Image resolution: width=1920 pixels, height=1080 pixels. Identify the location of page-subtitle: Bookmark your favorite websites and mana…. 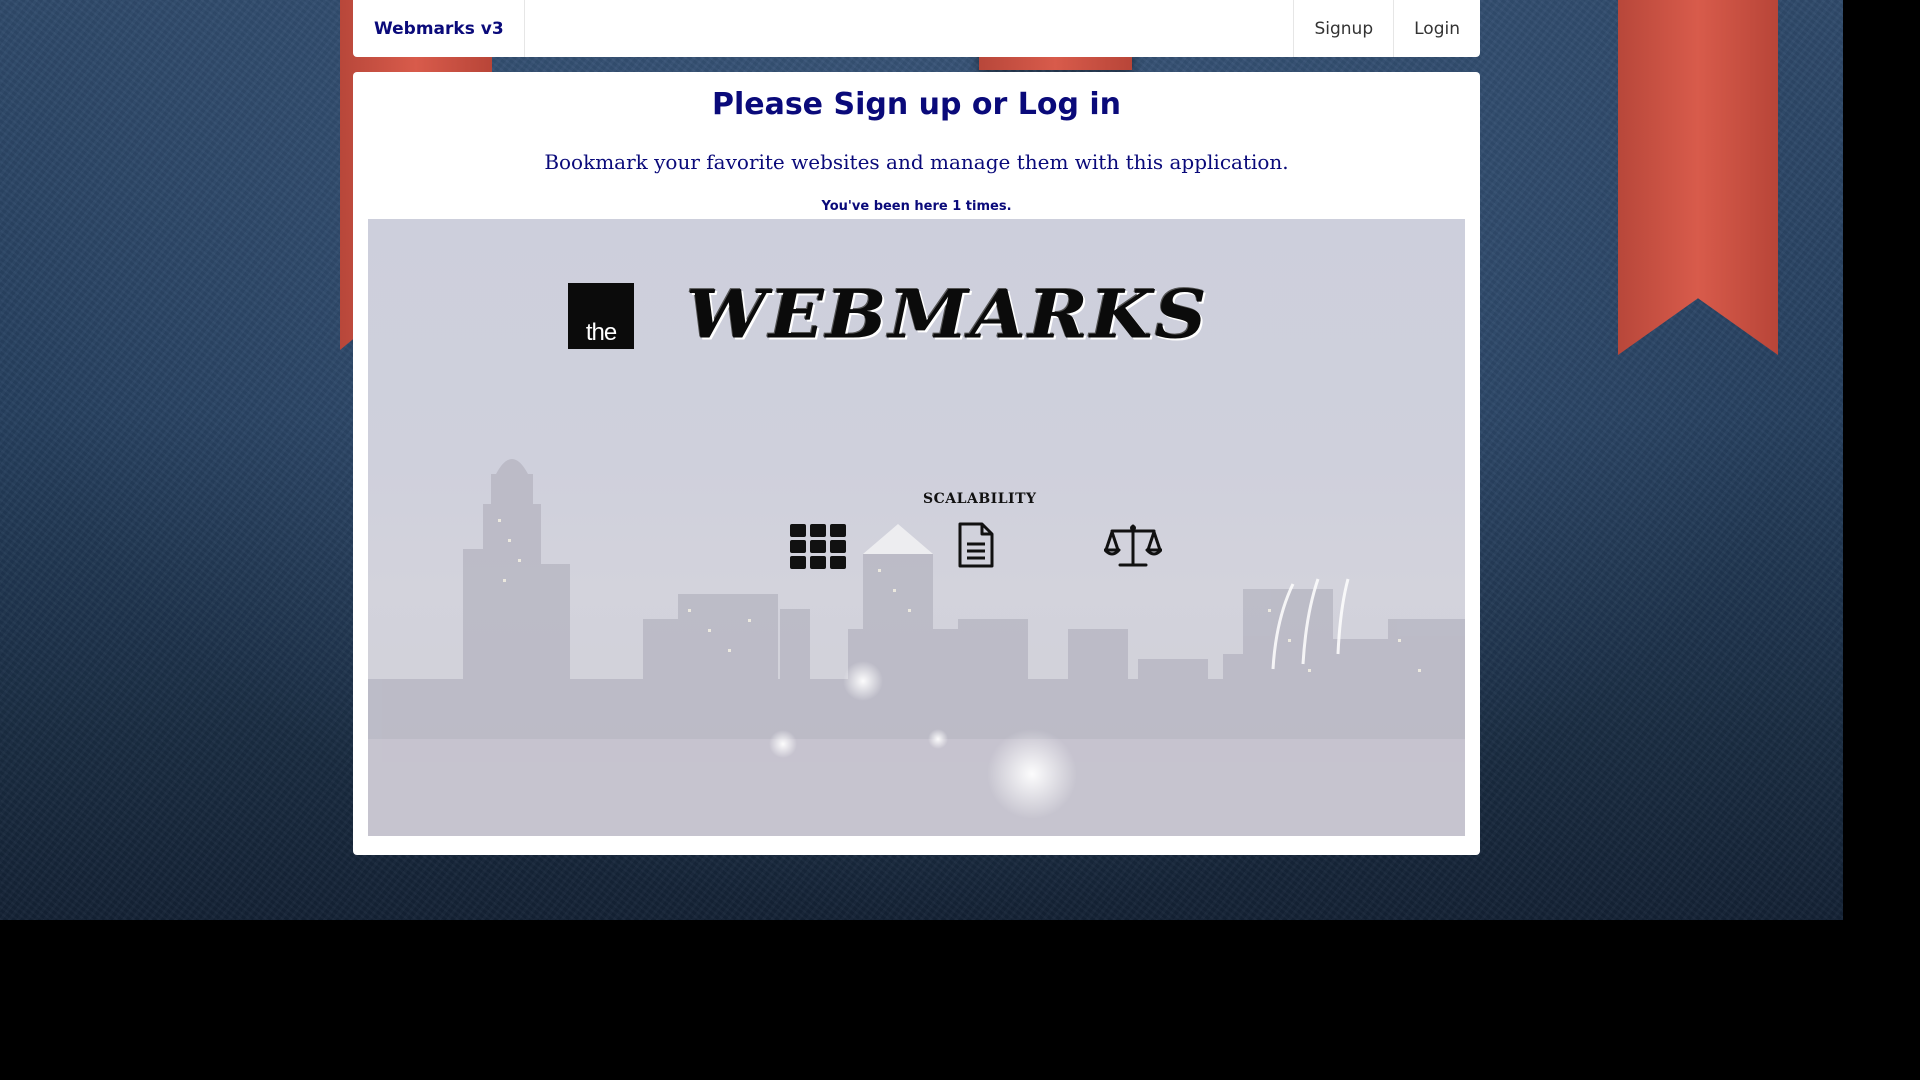
(916, 162).